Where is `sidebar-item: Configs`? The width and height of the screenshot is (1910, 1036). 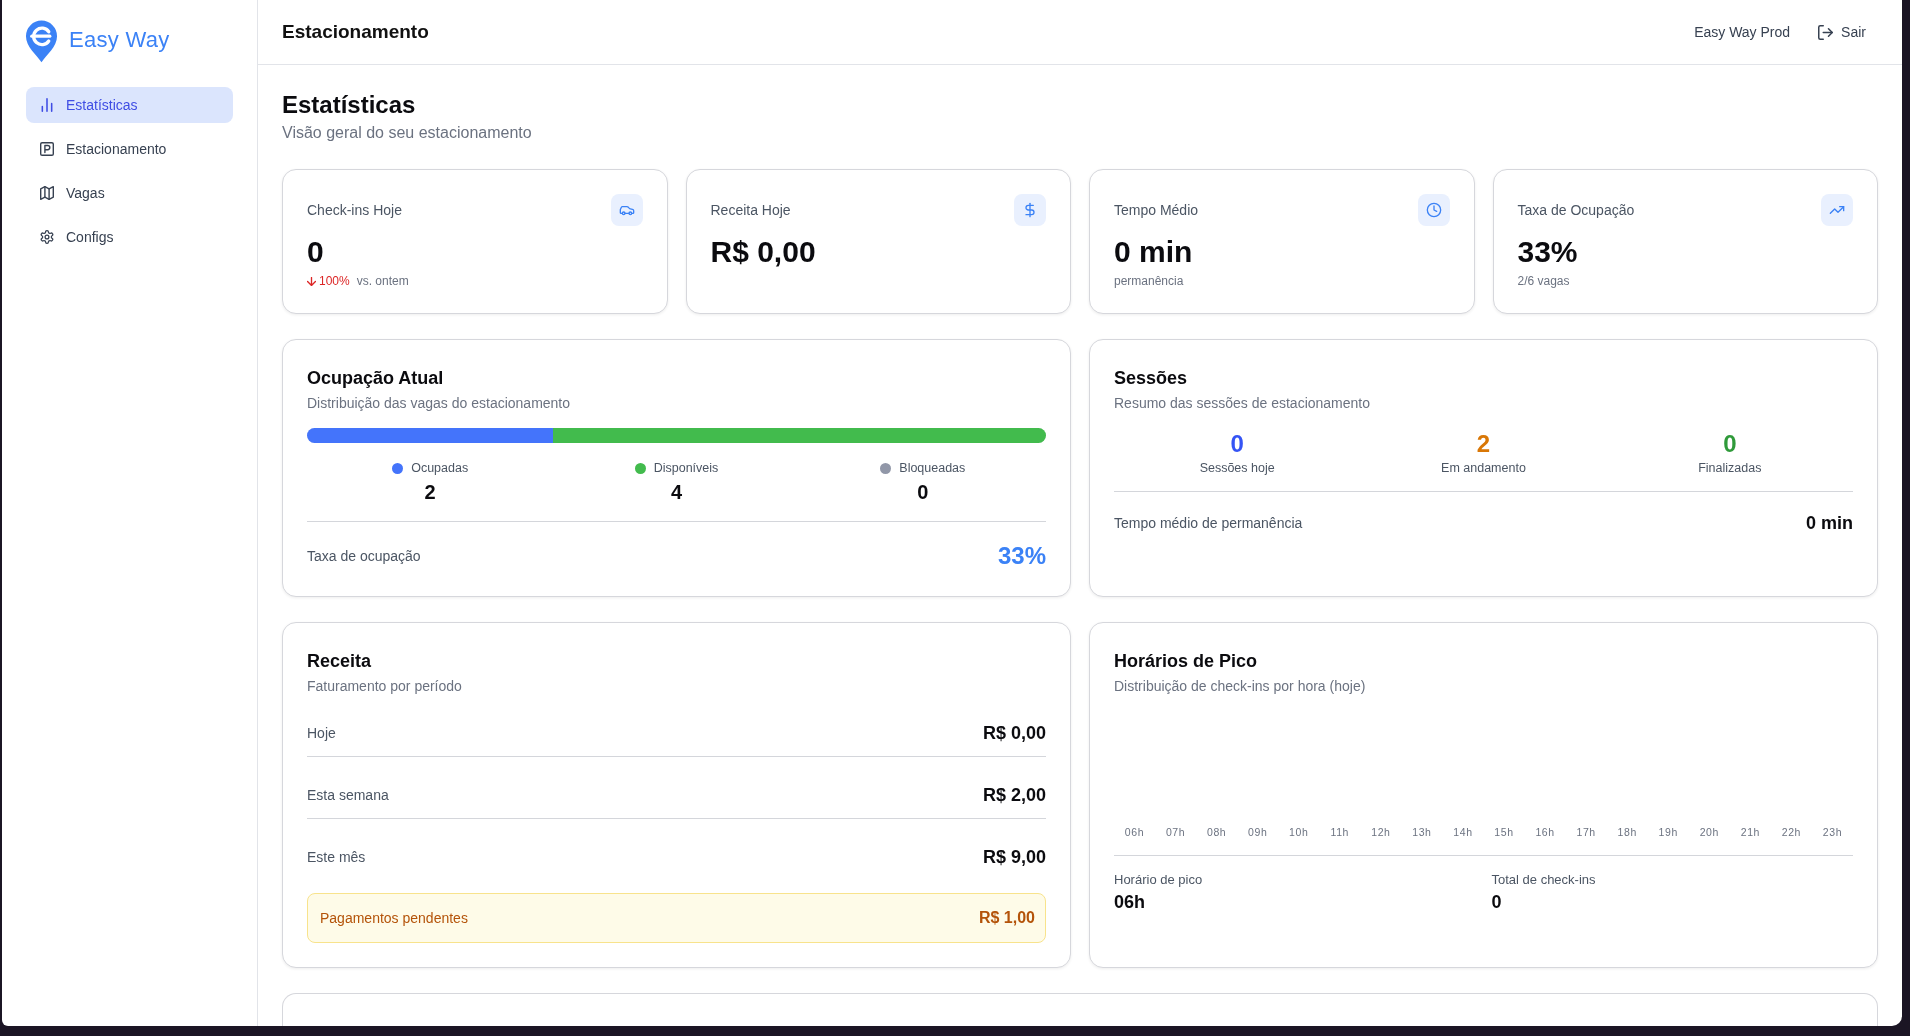 sidebar-item: Configs is located at coordinates (129, 237).